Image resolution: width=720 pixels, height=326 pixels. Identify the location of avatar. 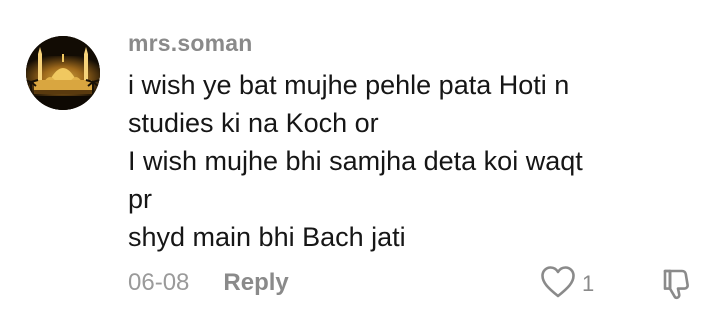
(63, 73).